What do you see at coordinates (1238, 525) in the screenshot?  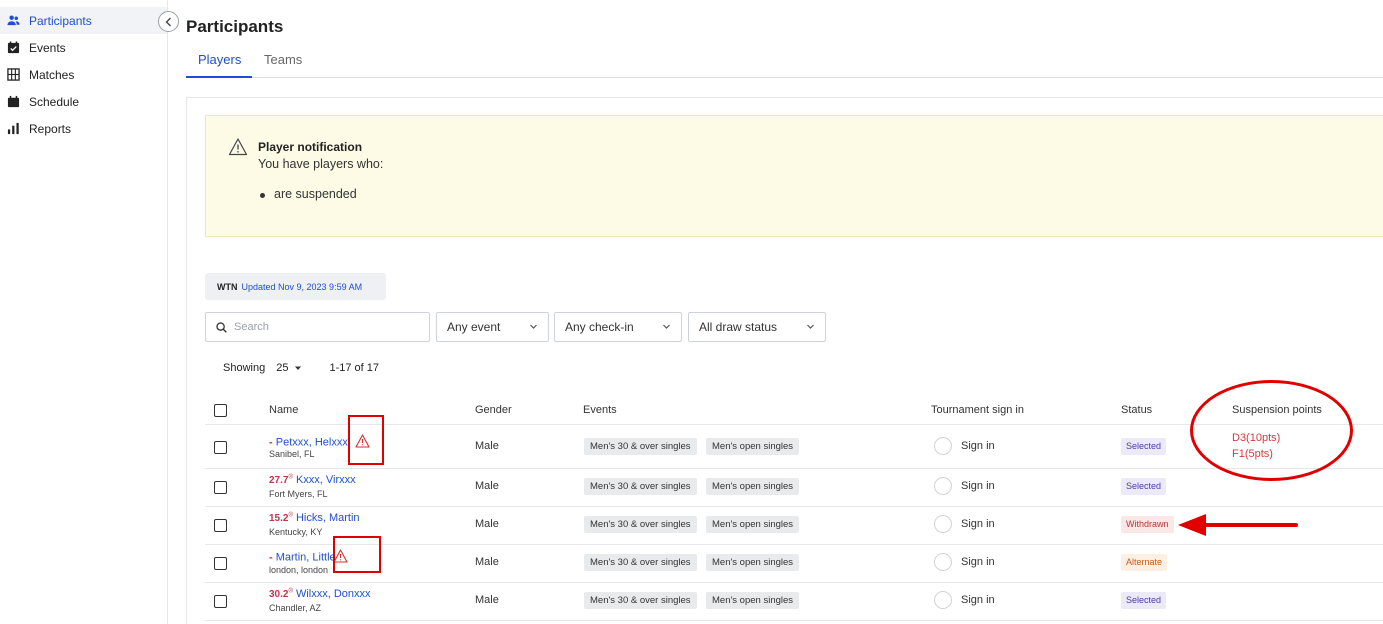 I see `annotation-arrow-icon` at bounding box center [1238, 525].